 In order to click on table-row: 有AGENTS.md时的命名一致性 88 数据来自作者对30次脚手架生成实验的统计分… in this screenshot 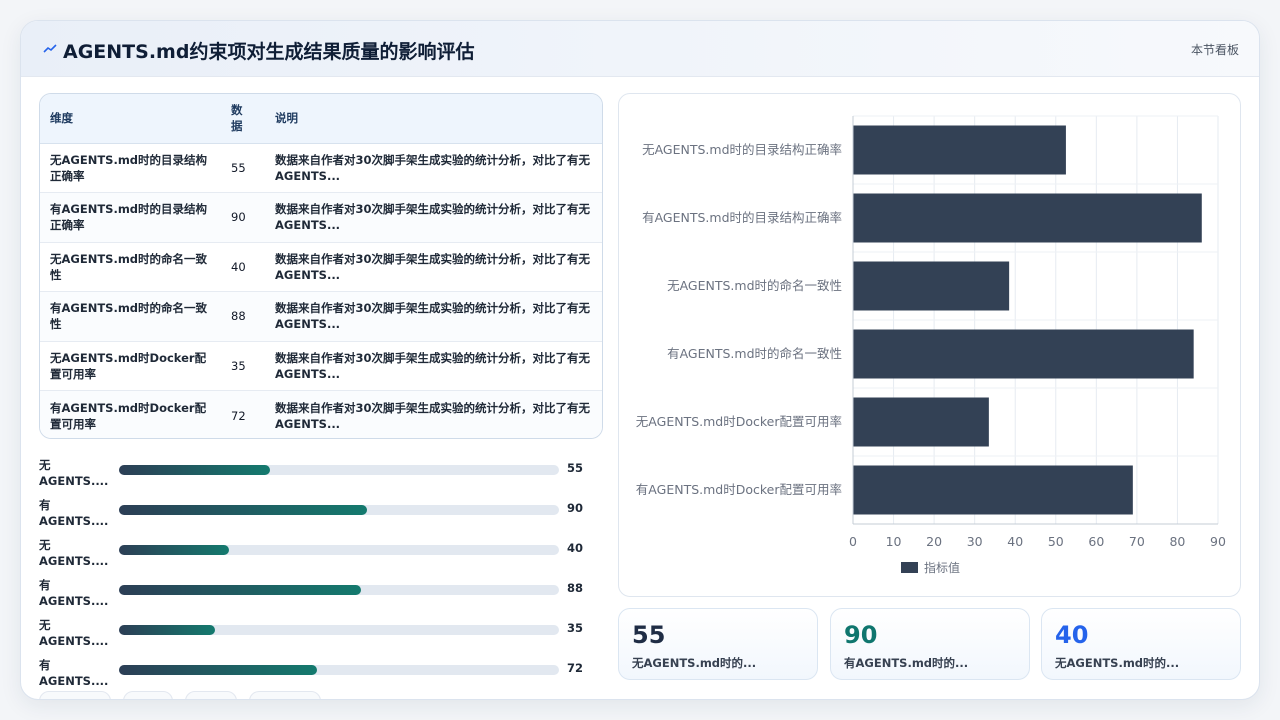, I will do `click(321, 316)`.